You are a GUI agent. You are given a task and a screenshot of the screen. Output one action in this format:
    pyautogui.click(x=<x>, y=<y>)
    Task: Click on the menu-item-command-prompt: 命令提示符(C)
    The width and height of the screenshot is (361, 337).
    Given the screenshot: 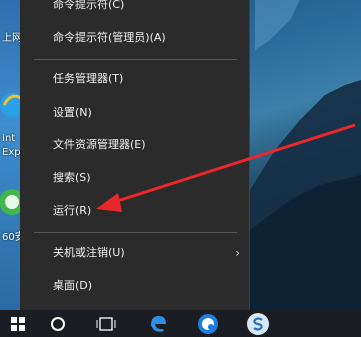 What is the action you would take?
    pyautogui.click(x=134, y=9)
    